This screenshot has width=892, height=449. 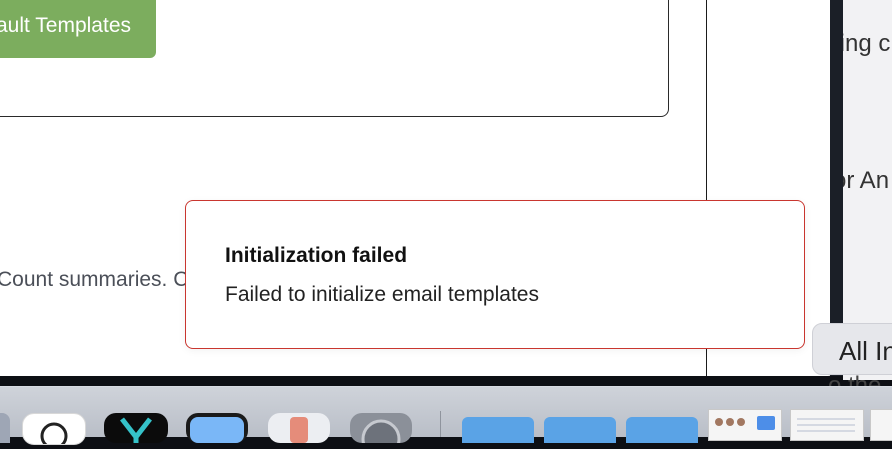 I want to click on dock, so click(x=446, y=417).